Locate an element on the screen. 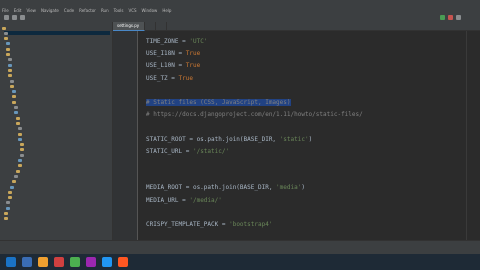  menu-vcs: VCS is located at coordinates (132, 10).